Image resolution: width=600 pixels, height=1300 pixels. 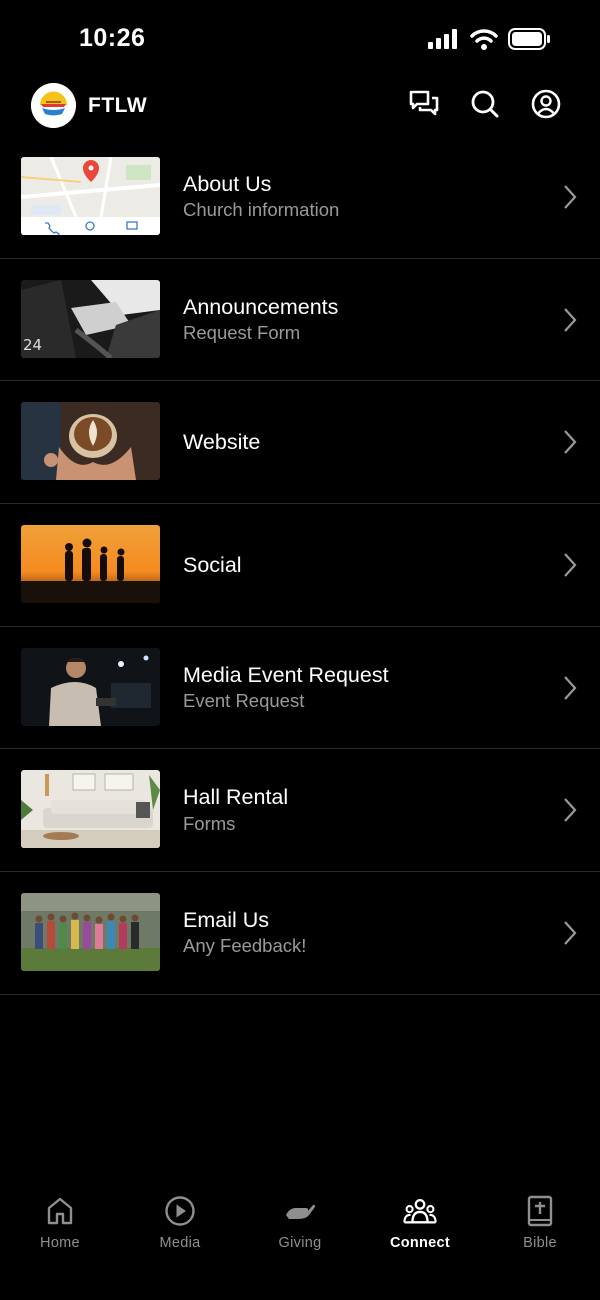 What do you see at coordinates (261, 210) in the screenshot?
I see `list-item-subtitle: Church information` at bounding box center [261, 210].